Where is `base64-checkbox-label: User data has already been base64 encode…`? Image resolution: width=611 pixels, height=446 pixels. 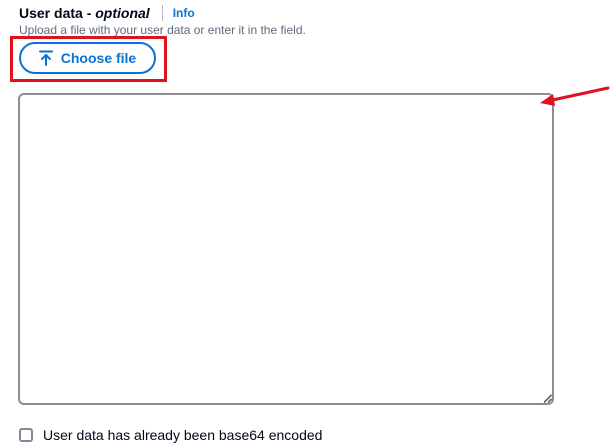
base64-checkbox-label: User data has already been base64 encode… is located at coordinates (182, 435).